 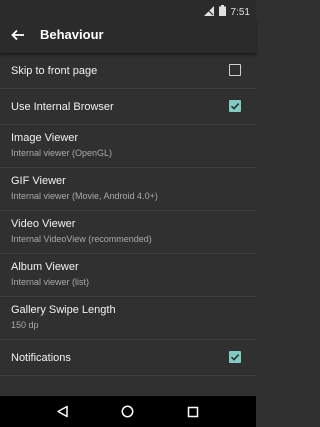 What do you see at coordinates (235, 70) in the screenshot?
I see `checkbox-unchecked-icon` at bounding box center [235, 70].